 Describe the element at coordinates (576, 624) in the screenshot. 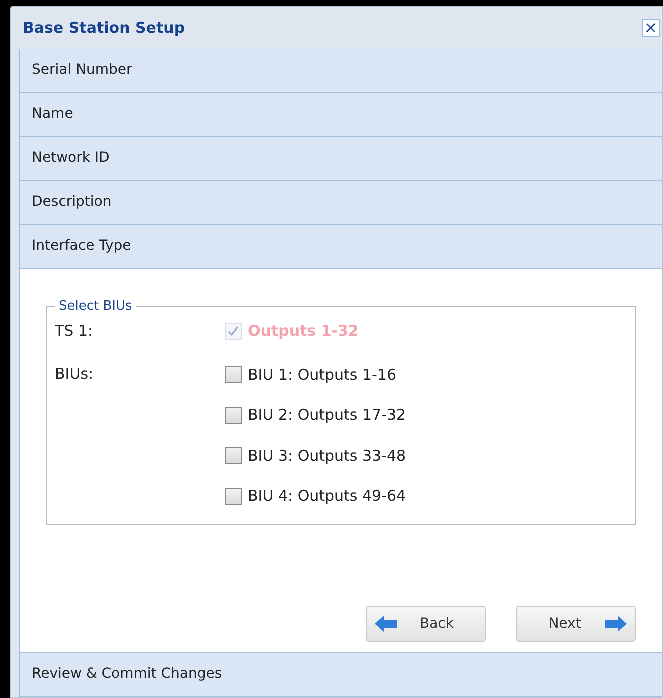

I see `next-button: Next` at that location.